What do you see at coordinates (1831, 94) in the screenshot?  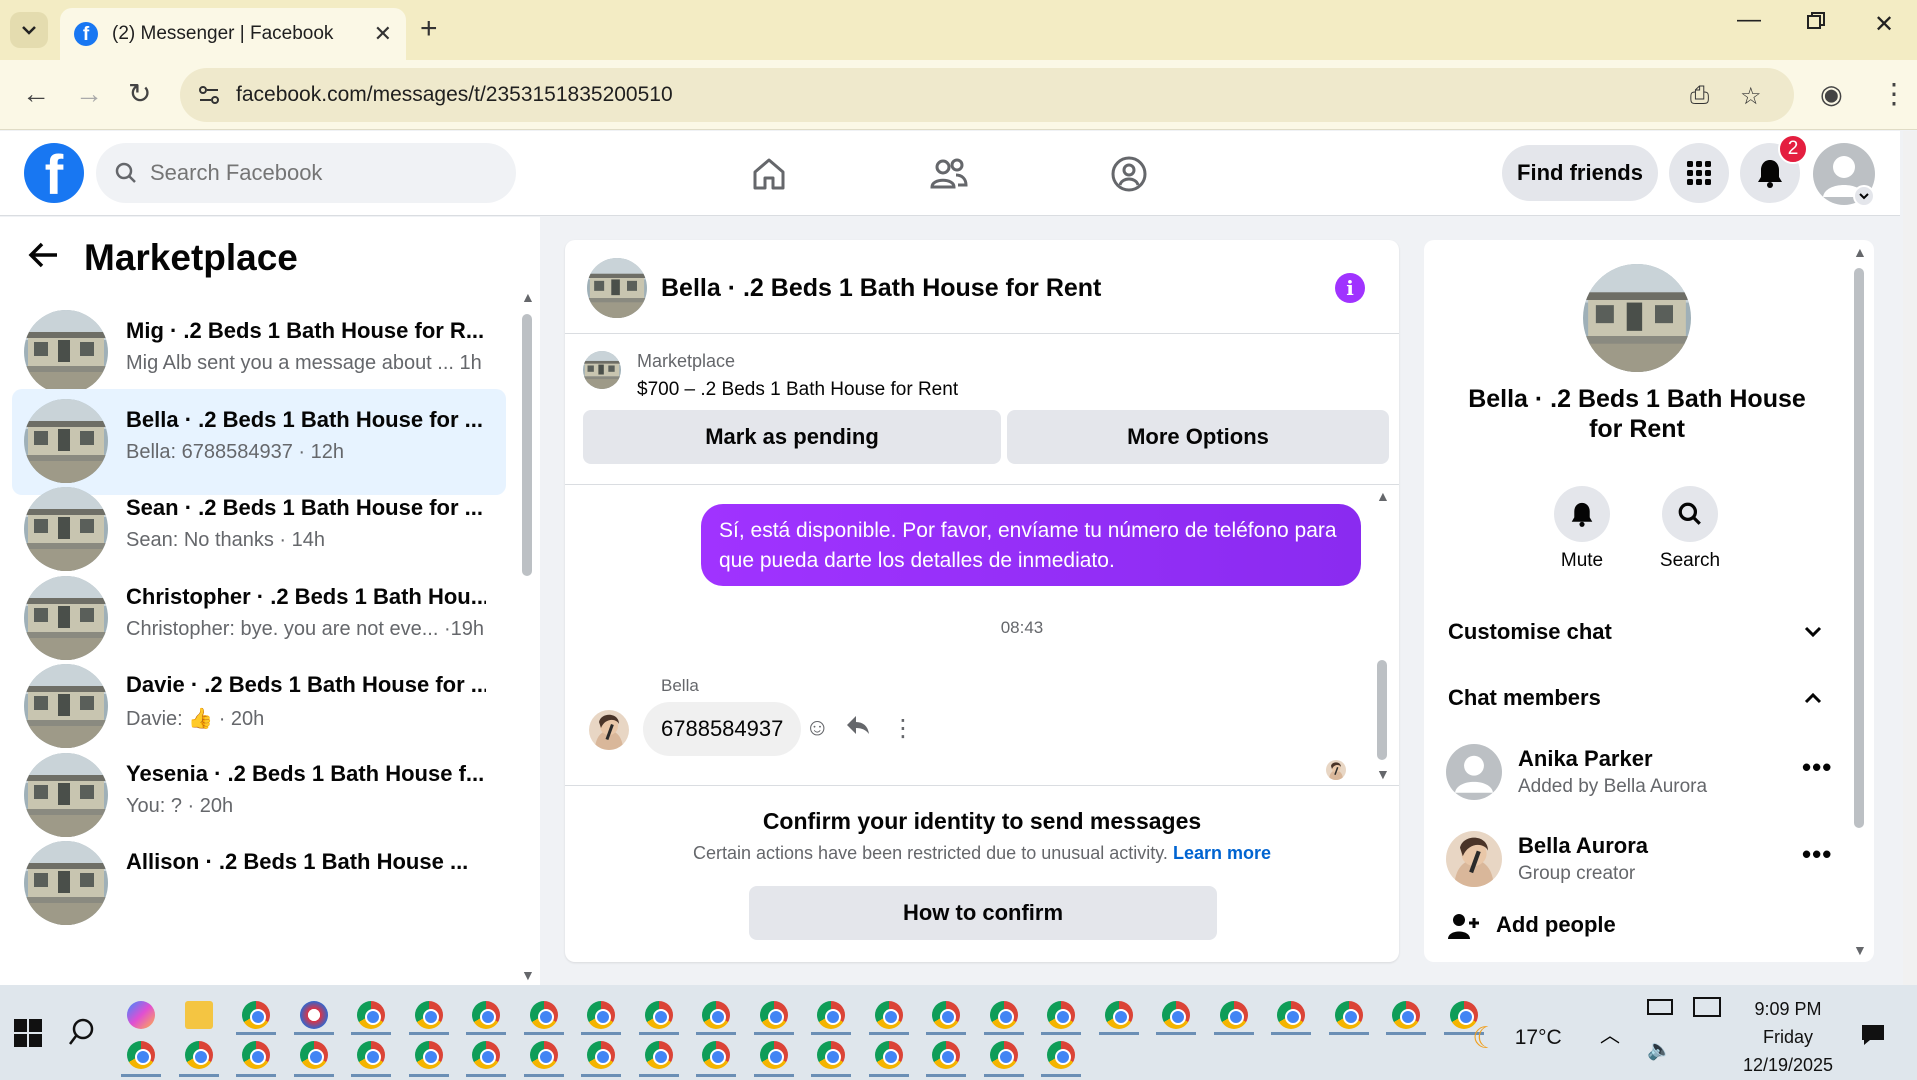 I see `profile-icon: ◉` at bounding box center [1831, 94].